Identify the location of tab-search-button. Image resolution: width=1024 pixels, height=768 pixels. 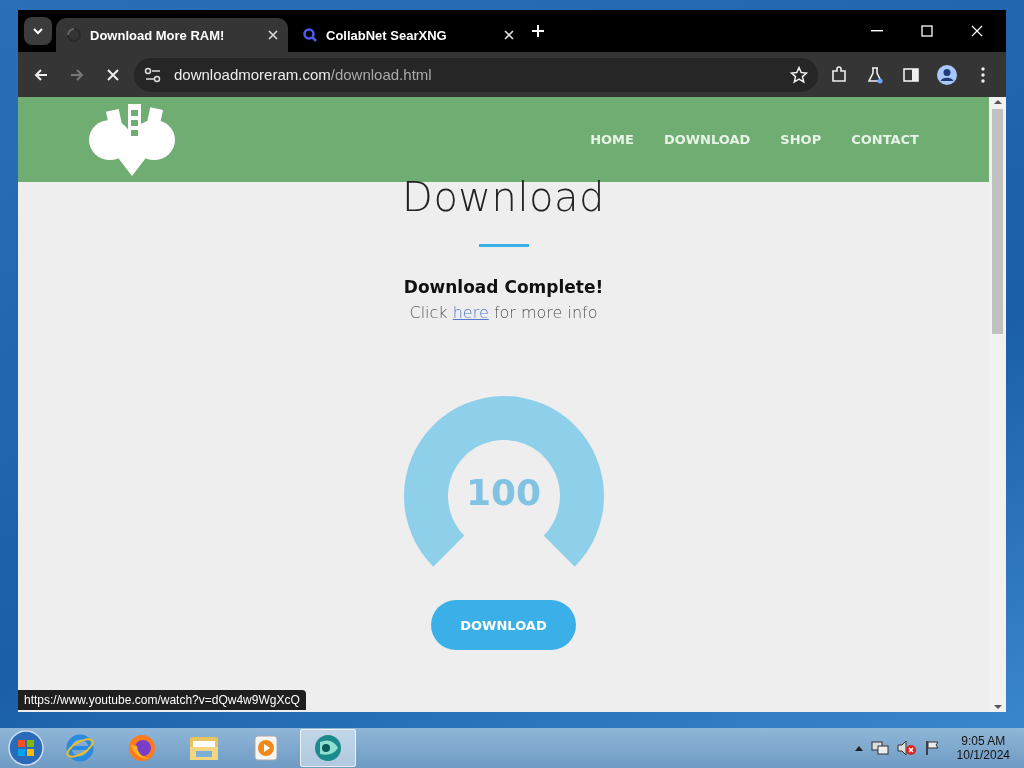
(38, 31).